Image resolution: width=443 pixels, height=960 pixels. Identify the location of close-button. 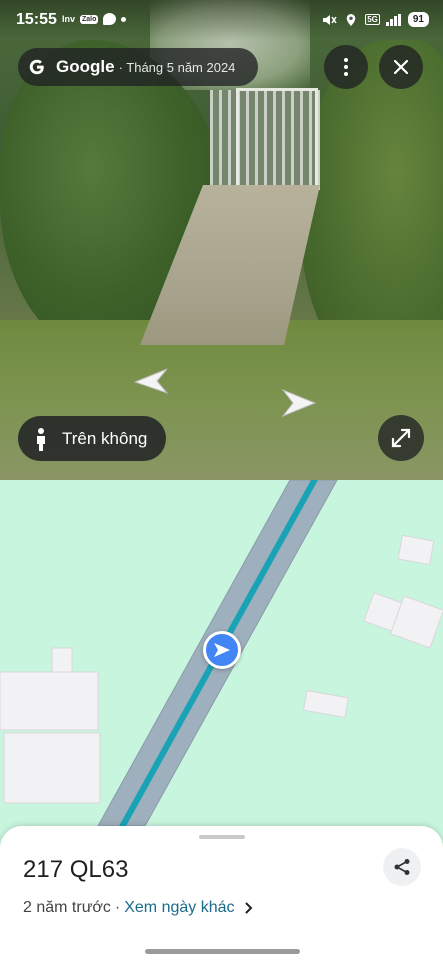
(401, 67).